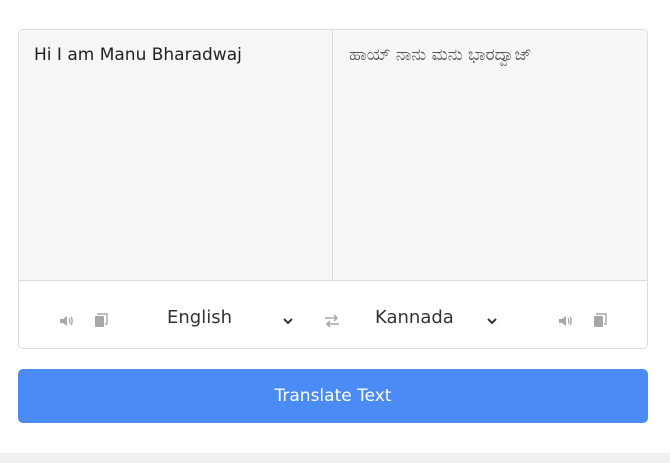  What do you see at coordinates (101, 320) in the screenshot?
I see `from-copy-icon` at bounding box center [101, 320].